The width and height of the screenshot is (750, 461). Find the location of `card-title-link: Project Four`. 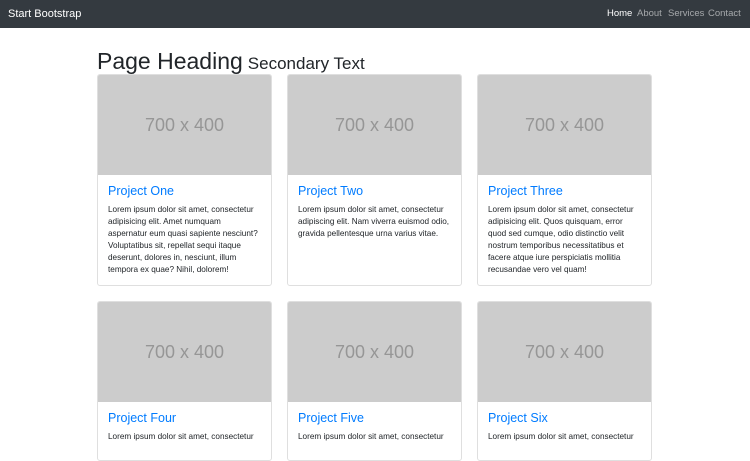

card-title-link: Project Four is located at coordinates (184, 418).